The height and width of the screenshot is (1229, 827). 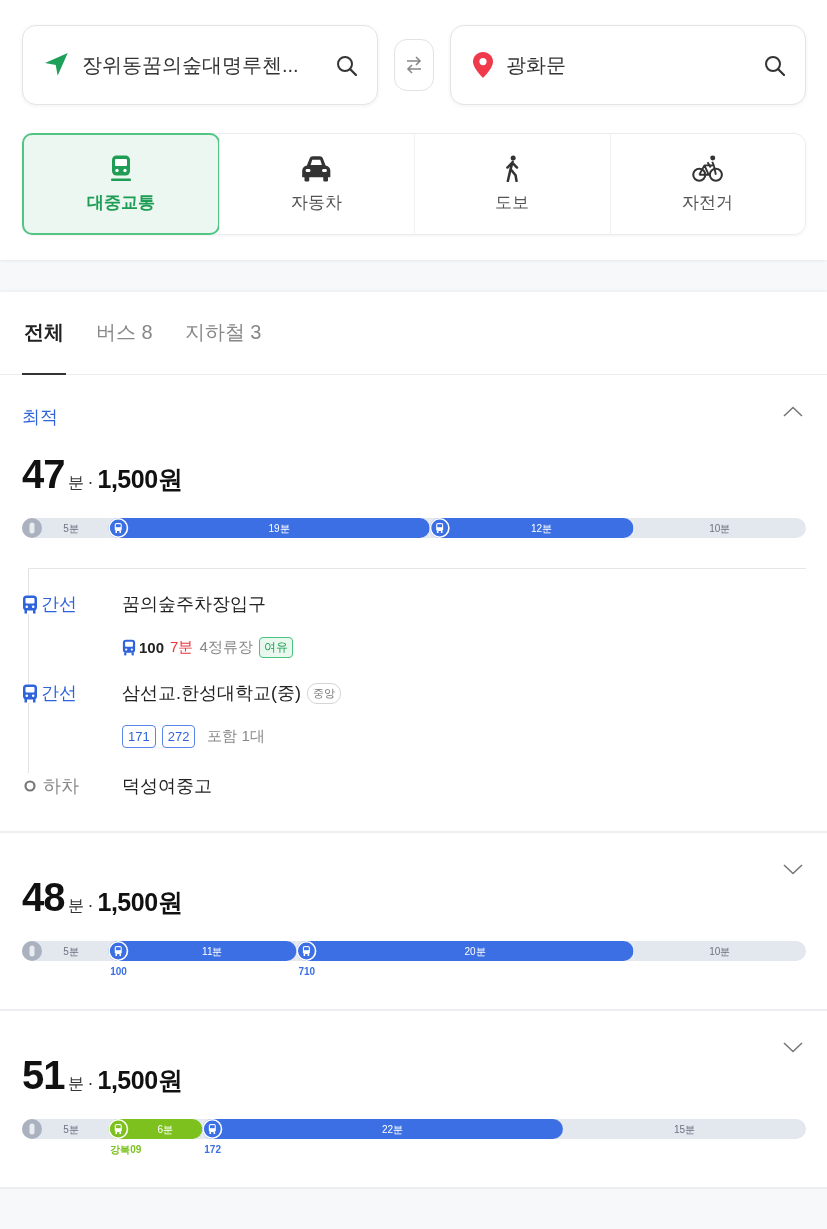 What do you see at coordinates (43, 1075) in the screenshot?
I see `duration-value: 51` at bounding box center [43, 1075].